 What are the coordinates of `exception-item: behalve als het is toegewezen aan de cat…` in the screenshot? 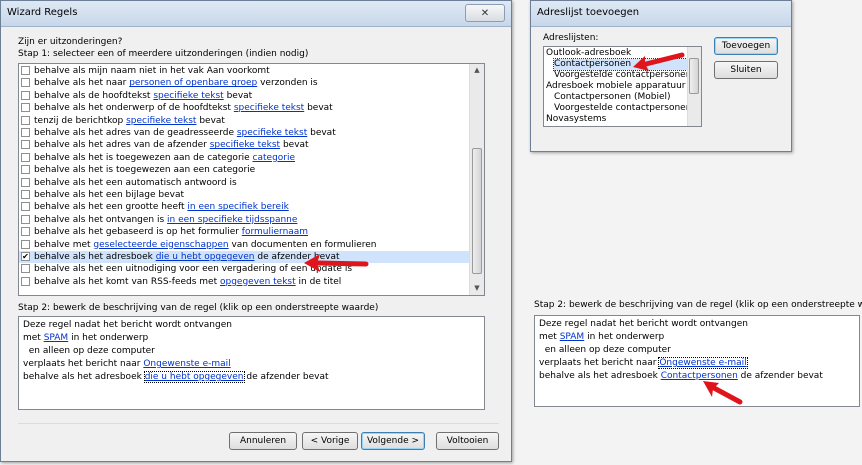 It's located at (244, 158).